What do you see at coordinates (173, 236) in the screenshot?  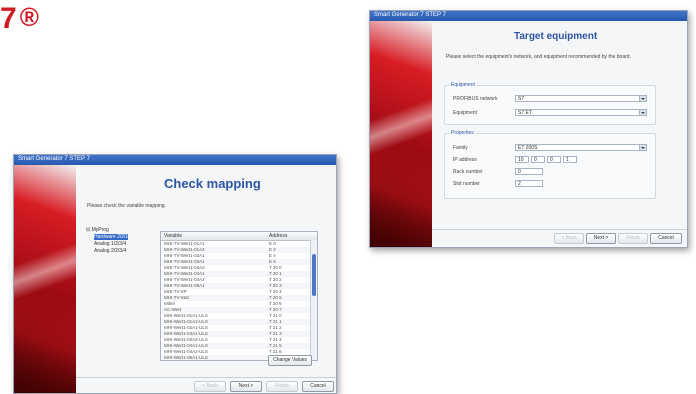 I see `column-header-variable: Variable` at bounding box center [173, 236].